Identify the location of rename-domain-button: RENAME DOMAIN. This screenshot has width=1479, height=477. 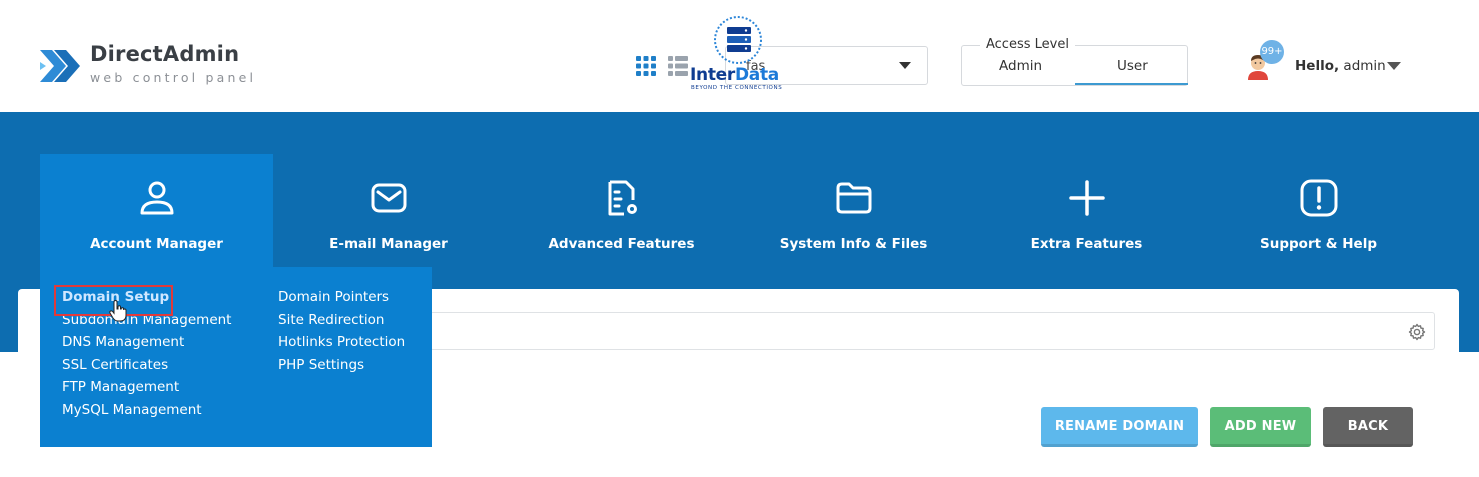
(1119, 427).